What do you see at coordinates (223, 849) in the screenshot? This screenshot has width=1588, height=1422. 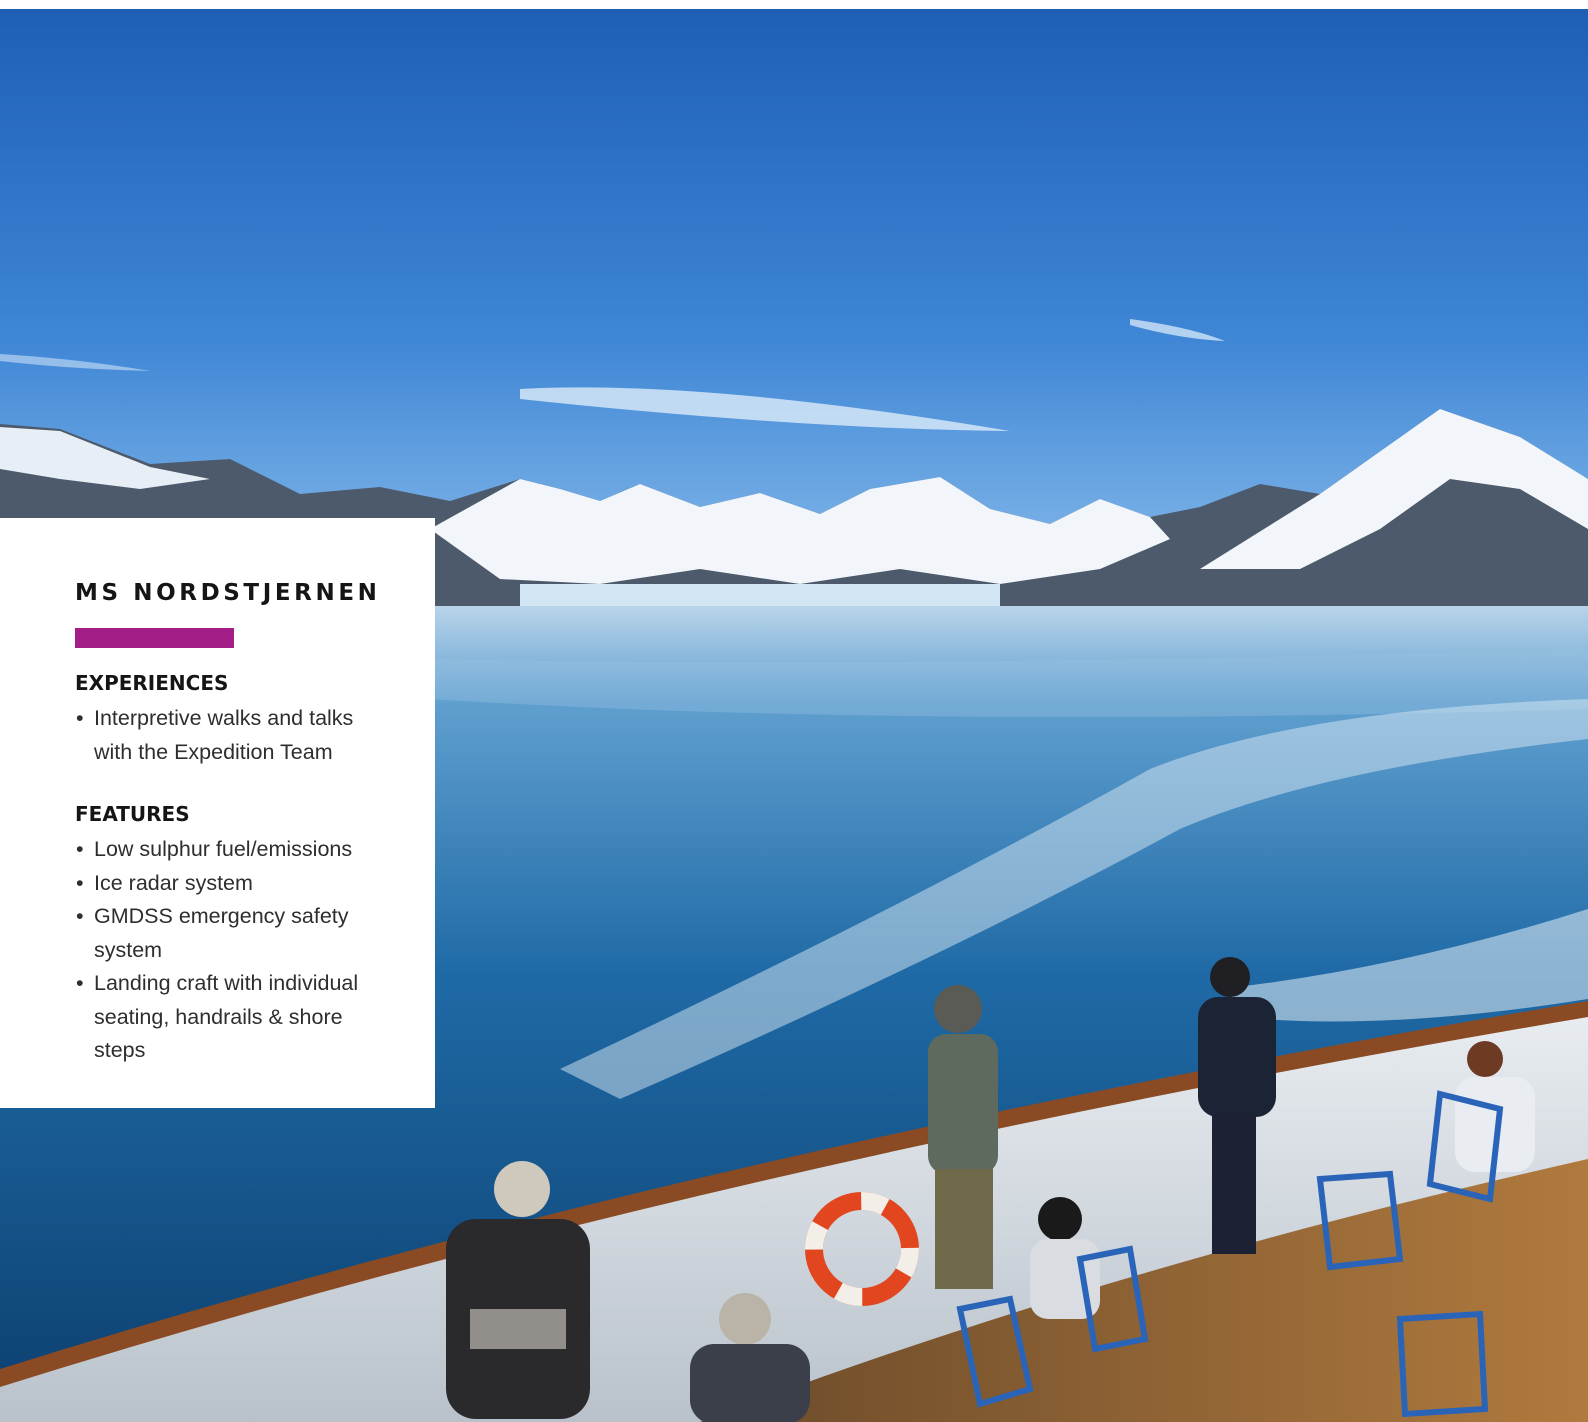 I see `list-item-text: Low sulphur fuel/emissions` at bounding box center [223, 849].